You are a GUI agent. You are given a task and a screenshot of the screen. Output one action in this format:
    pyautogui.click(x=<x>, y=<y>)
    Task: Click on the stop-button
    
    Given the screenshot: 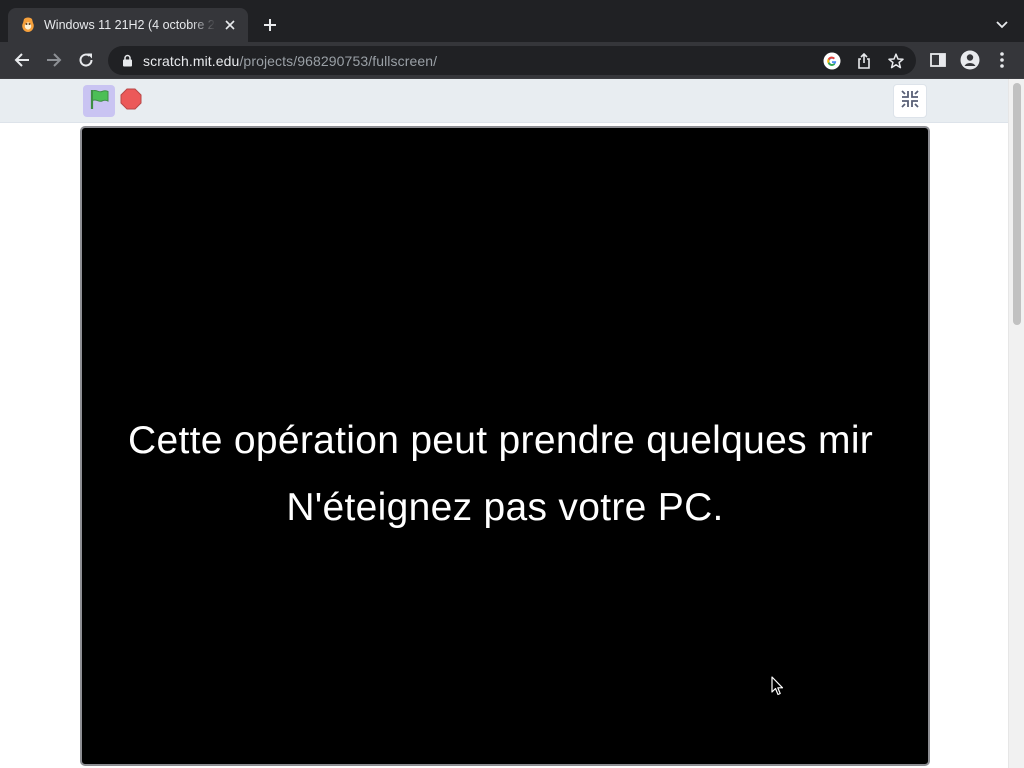 What is the action you would take?
    pyautogui.click(x=131, y=101)
    